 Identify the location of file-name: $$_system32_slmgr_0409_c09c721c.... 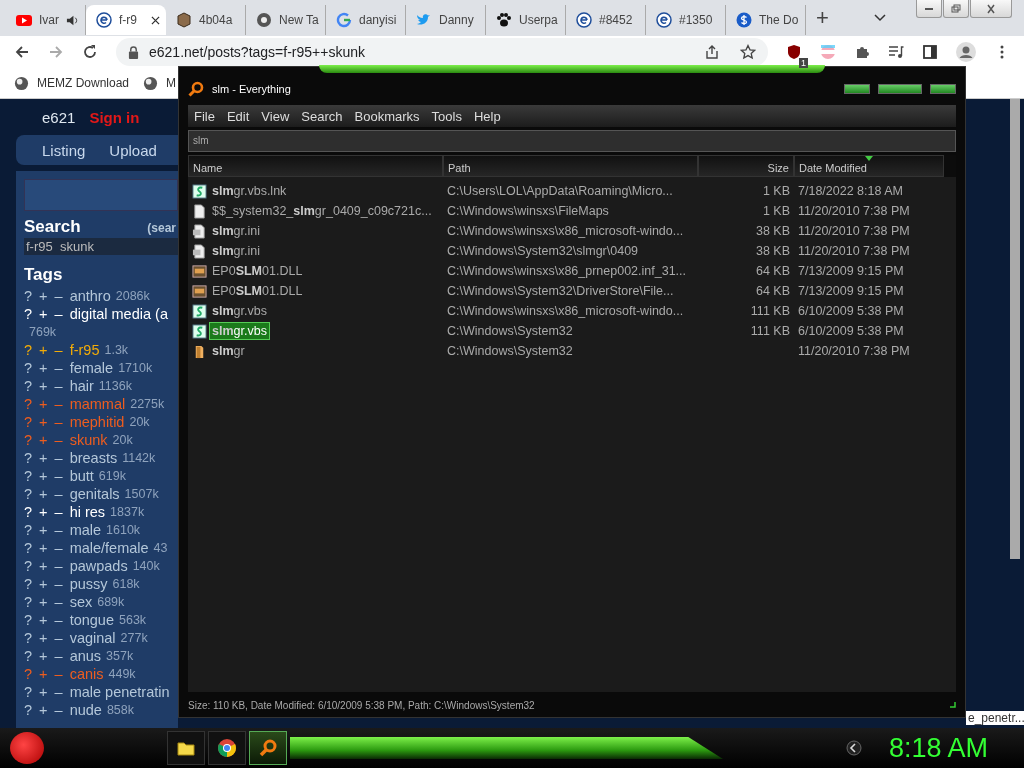
(322, 211).